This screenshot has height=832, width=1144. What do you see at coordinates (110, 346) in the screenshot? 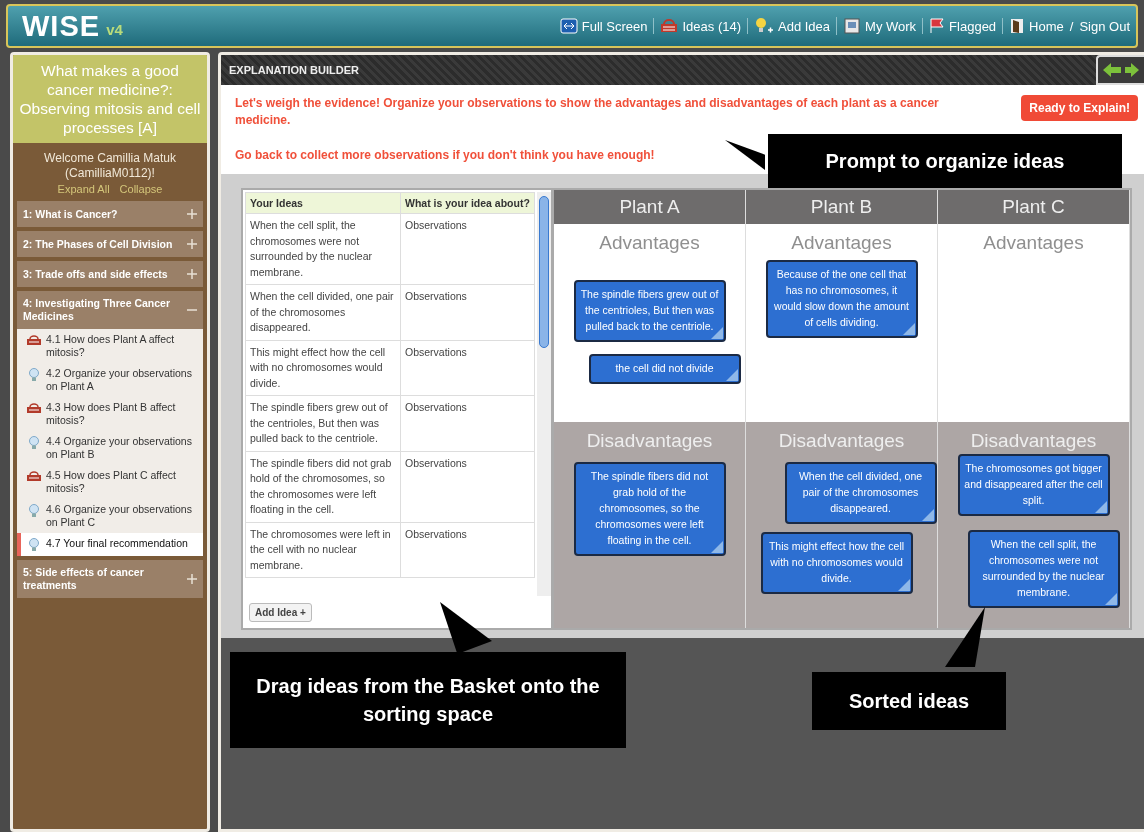
I see `step-item: 4.1 How does Plant A affect mitosis?` at bounding box center [110, 346].